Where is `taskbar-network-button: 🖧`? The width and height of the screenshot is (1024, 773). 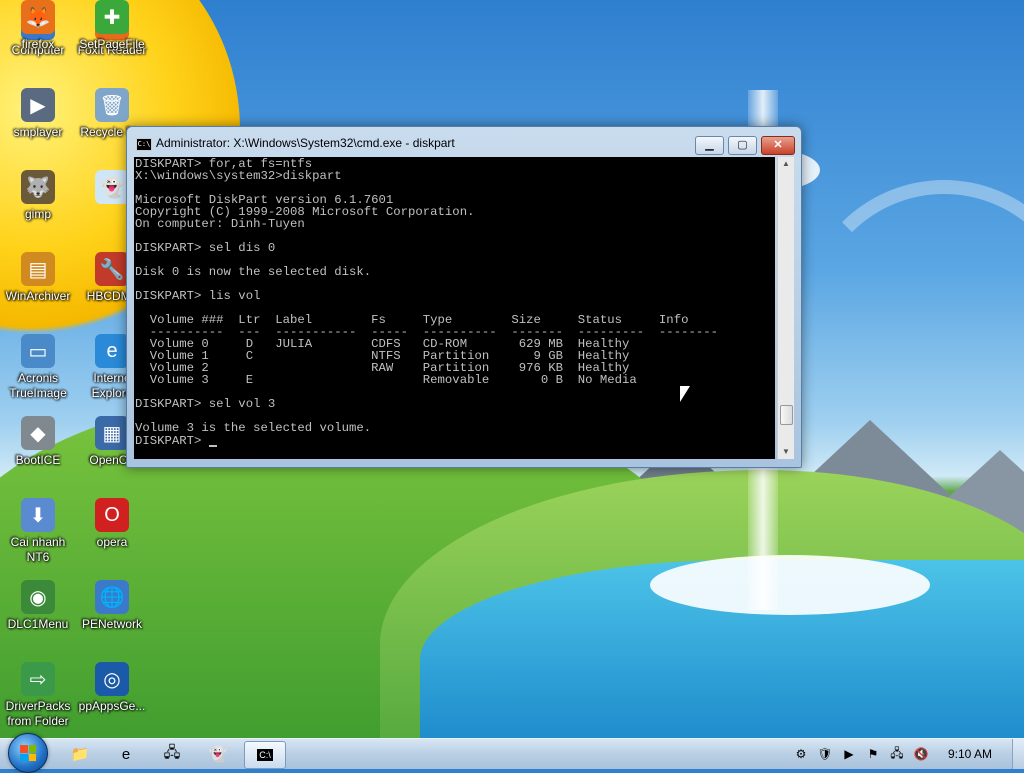
taskbar-network-button: 🖧 is located at coordinates (172, 754).